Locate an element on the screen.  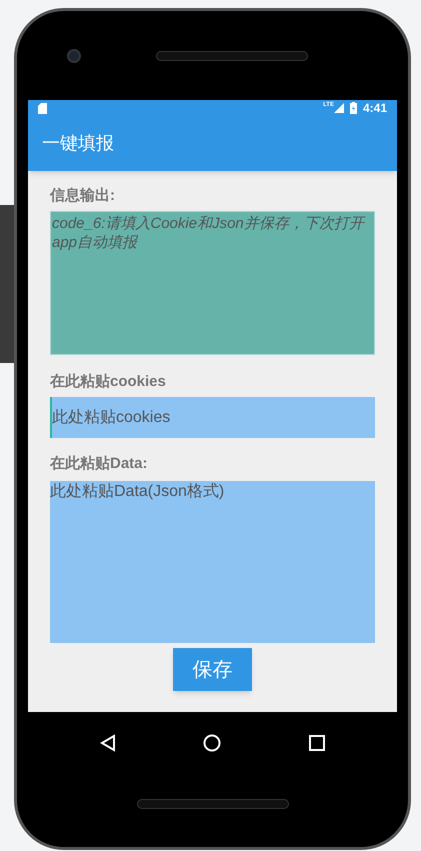
field-label: 在此粘贴Data: is located at coordinates (99, 464).